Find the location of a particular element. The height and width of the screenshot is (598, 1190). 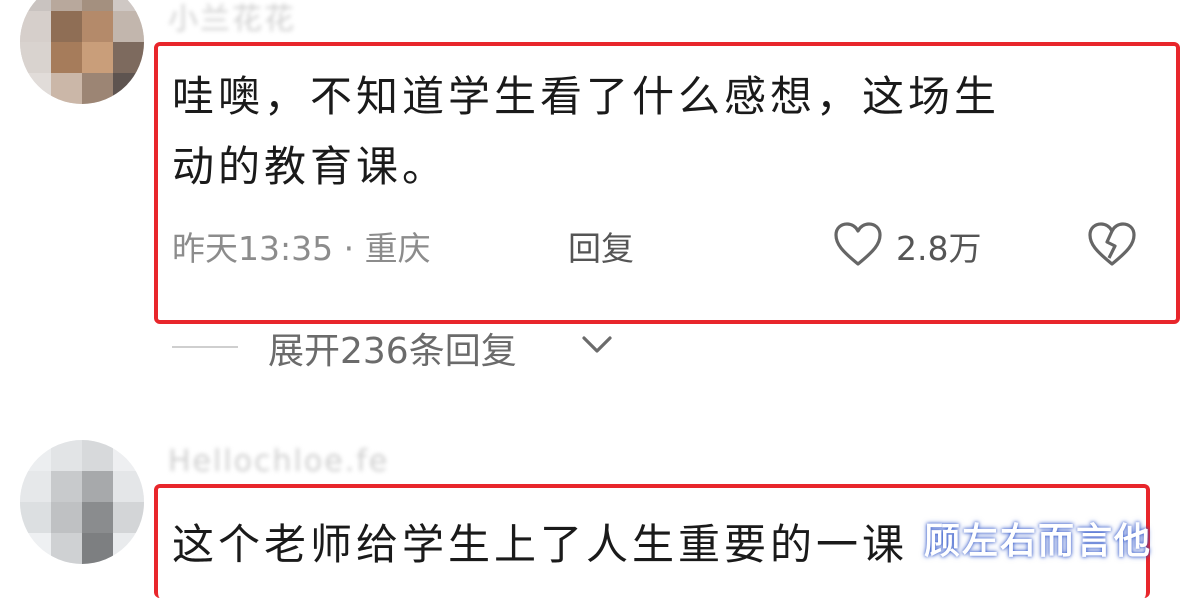

username: Hellochloe.fe is located at coordinates (278, 461).